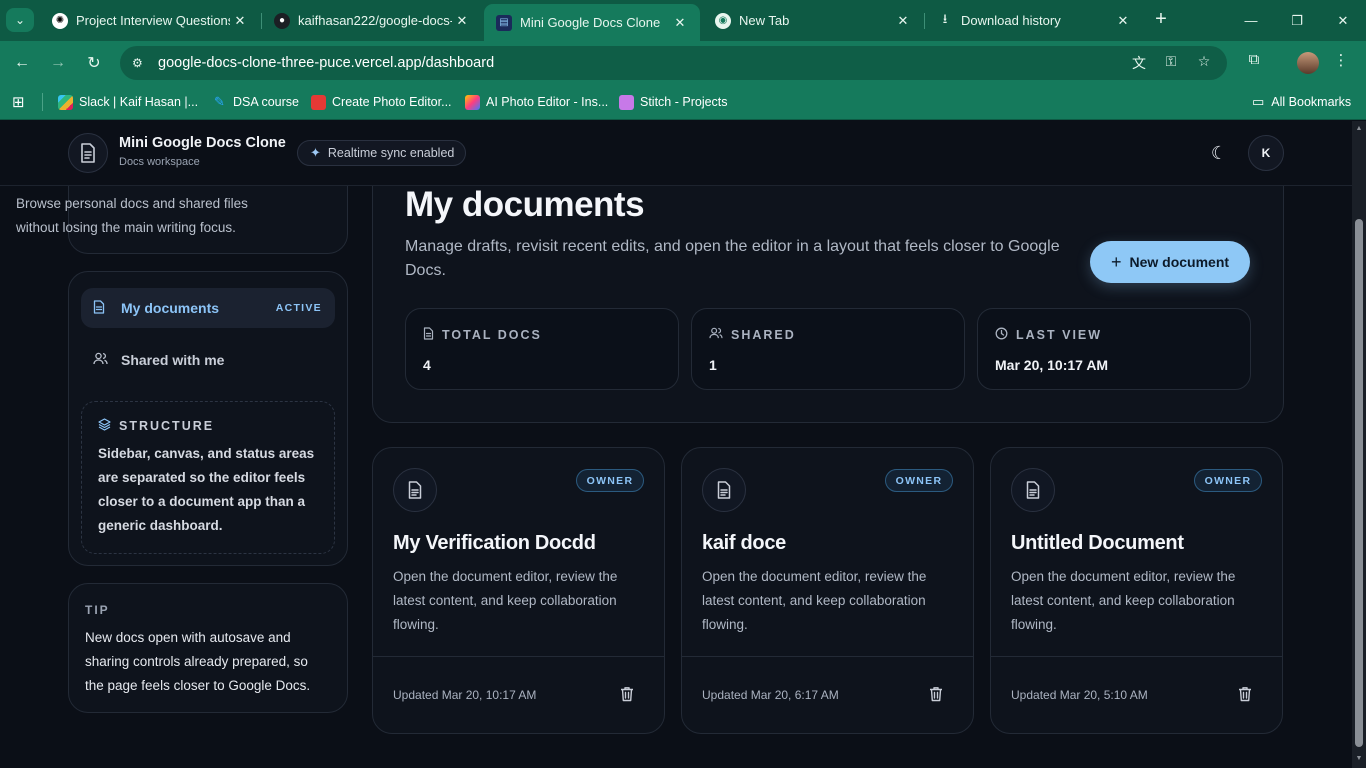  What do you see at coordinates (1204, 61) in the screenshot?
I see `star-icon: ☆` at bounding box center [1204, 61].